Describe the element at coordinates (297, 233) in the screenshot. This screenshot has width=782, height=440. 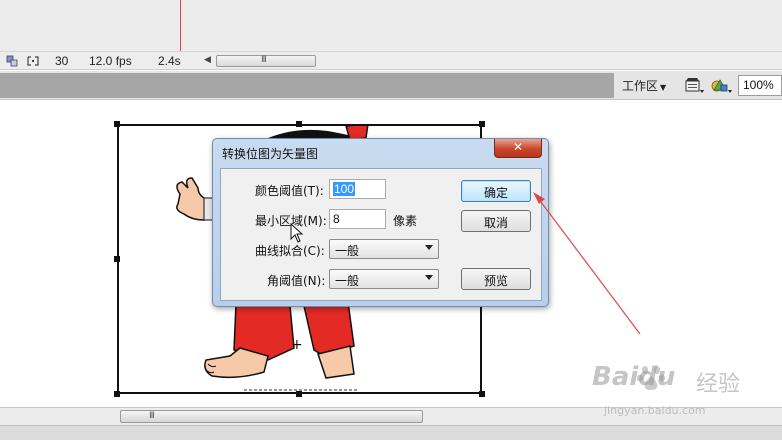
I see `mouse-pointer-icon` at that location.